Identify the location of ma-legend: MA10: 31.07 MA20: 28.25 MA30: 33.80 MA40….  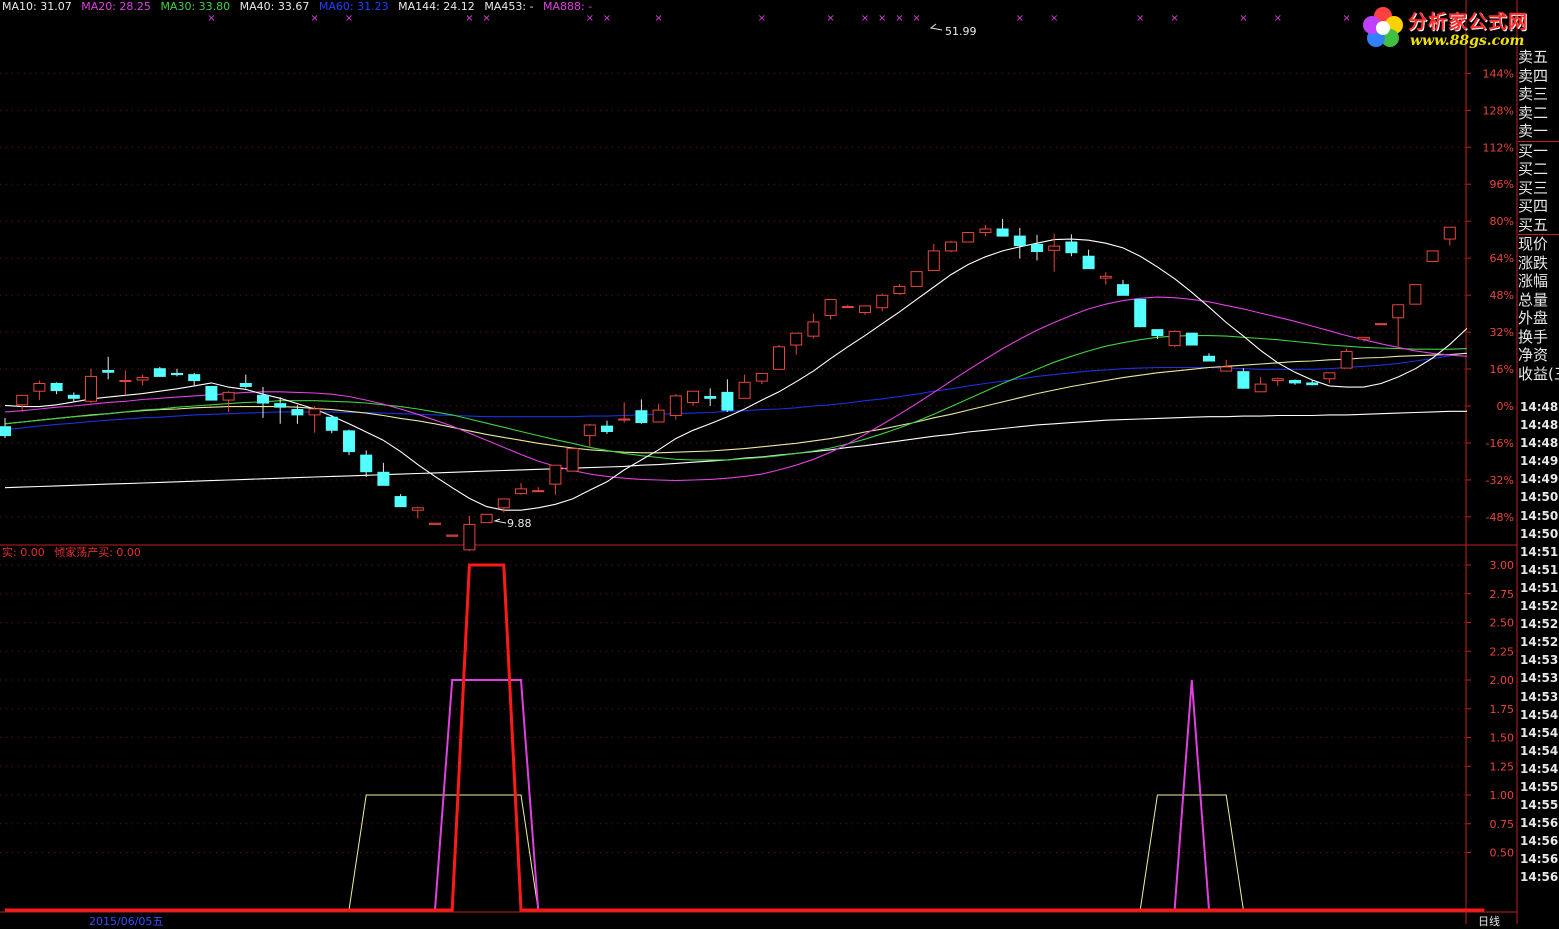
(300, 7).